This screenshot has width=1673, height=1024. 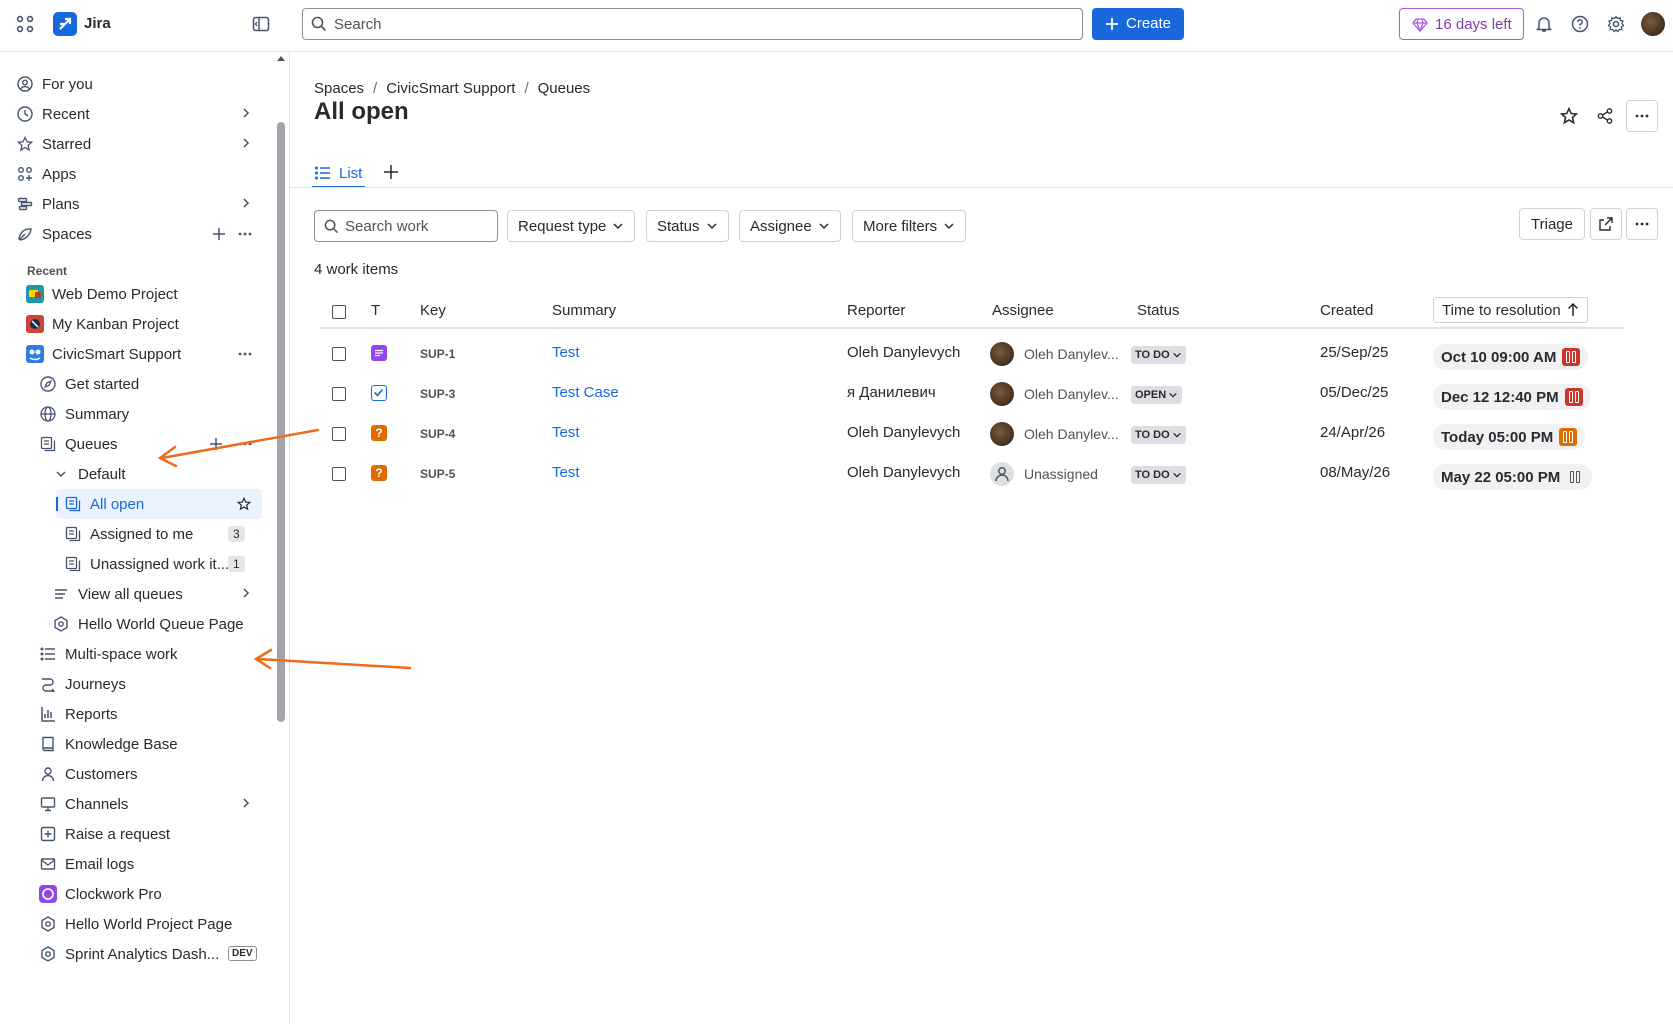 What do you see at coordinates (1580, 24) in the screenshot?
I see `help-icon` at bounding box center [1580, 24].